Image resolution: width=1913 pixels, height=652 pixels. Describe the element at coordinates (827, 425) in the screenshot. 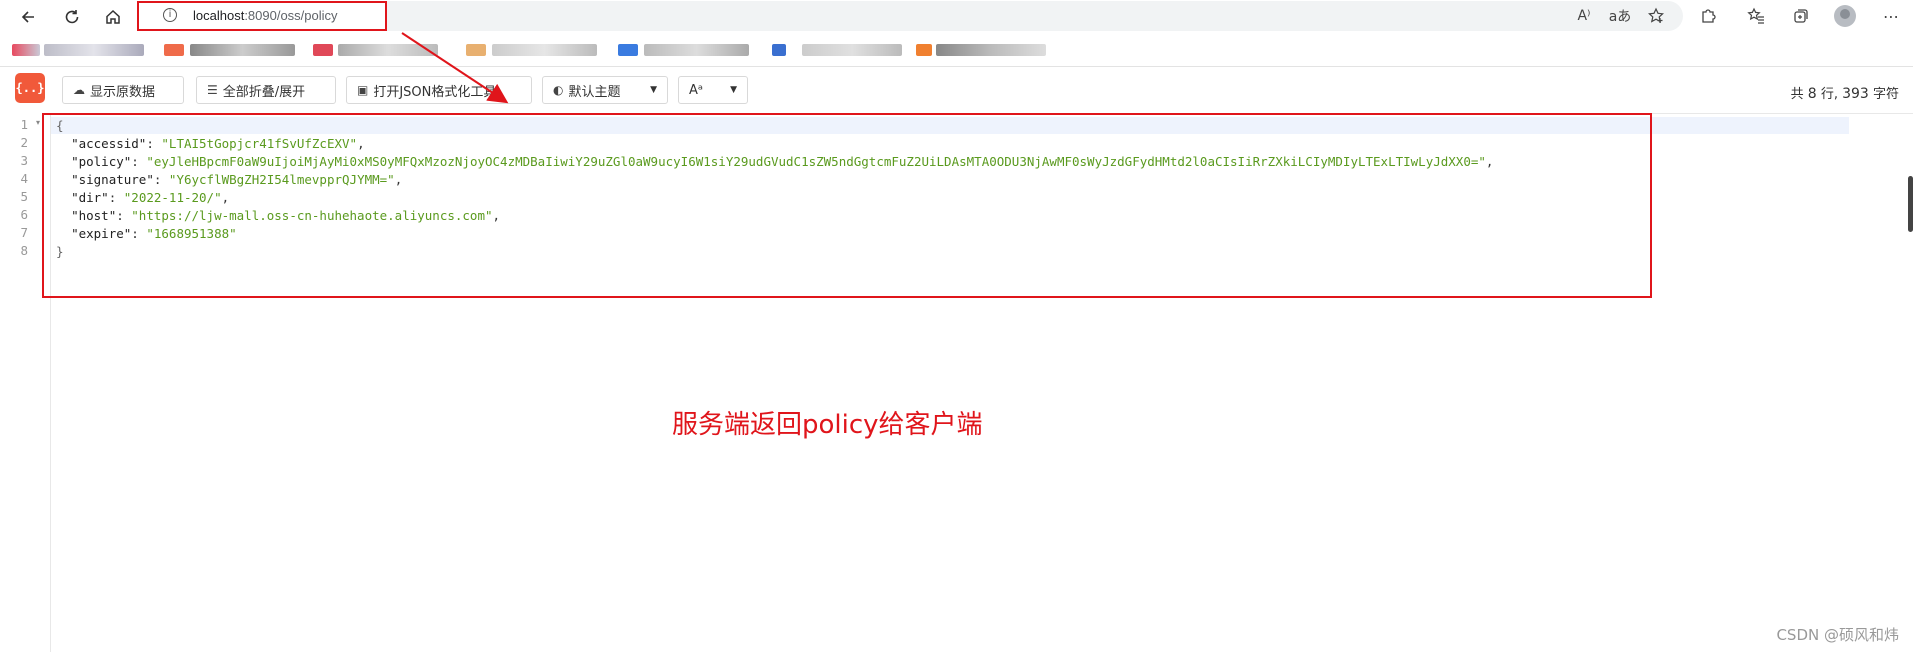

I see `annotation-caption: 服务端返回policy给客户端` at that location.